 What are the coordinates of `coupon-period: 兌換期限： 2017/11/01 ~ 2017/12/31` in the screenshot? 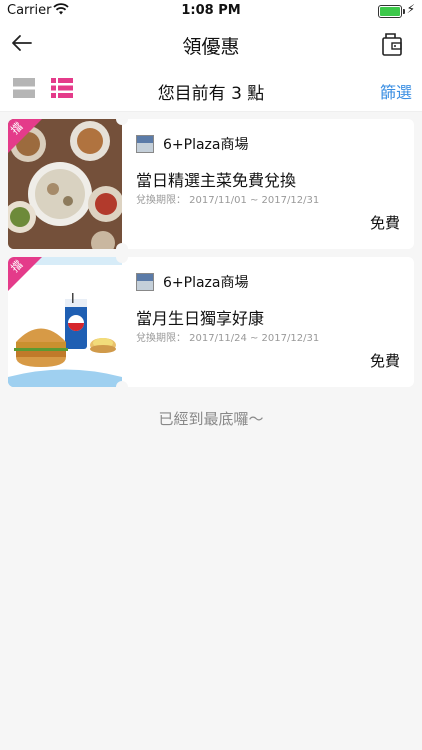 It's located at (228, 200).